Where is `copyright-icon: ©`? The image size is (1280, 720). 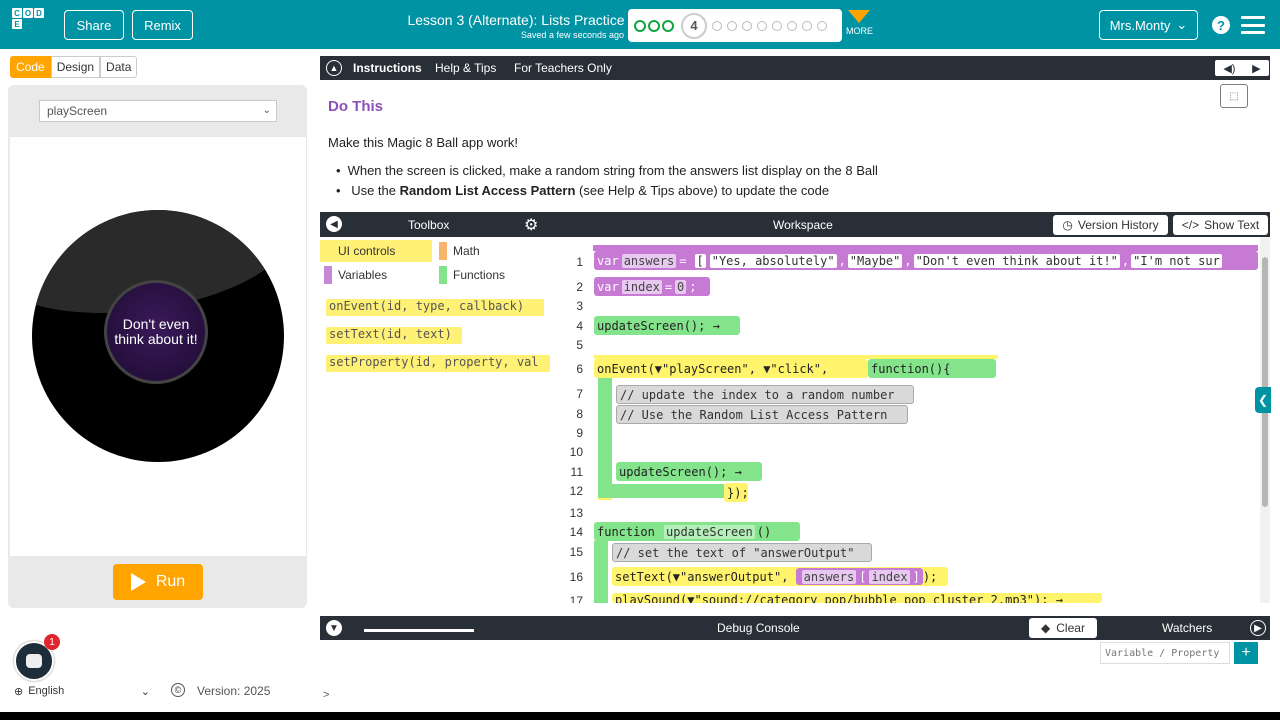 copyright-icon: © is located at coordinates (178, 690).